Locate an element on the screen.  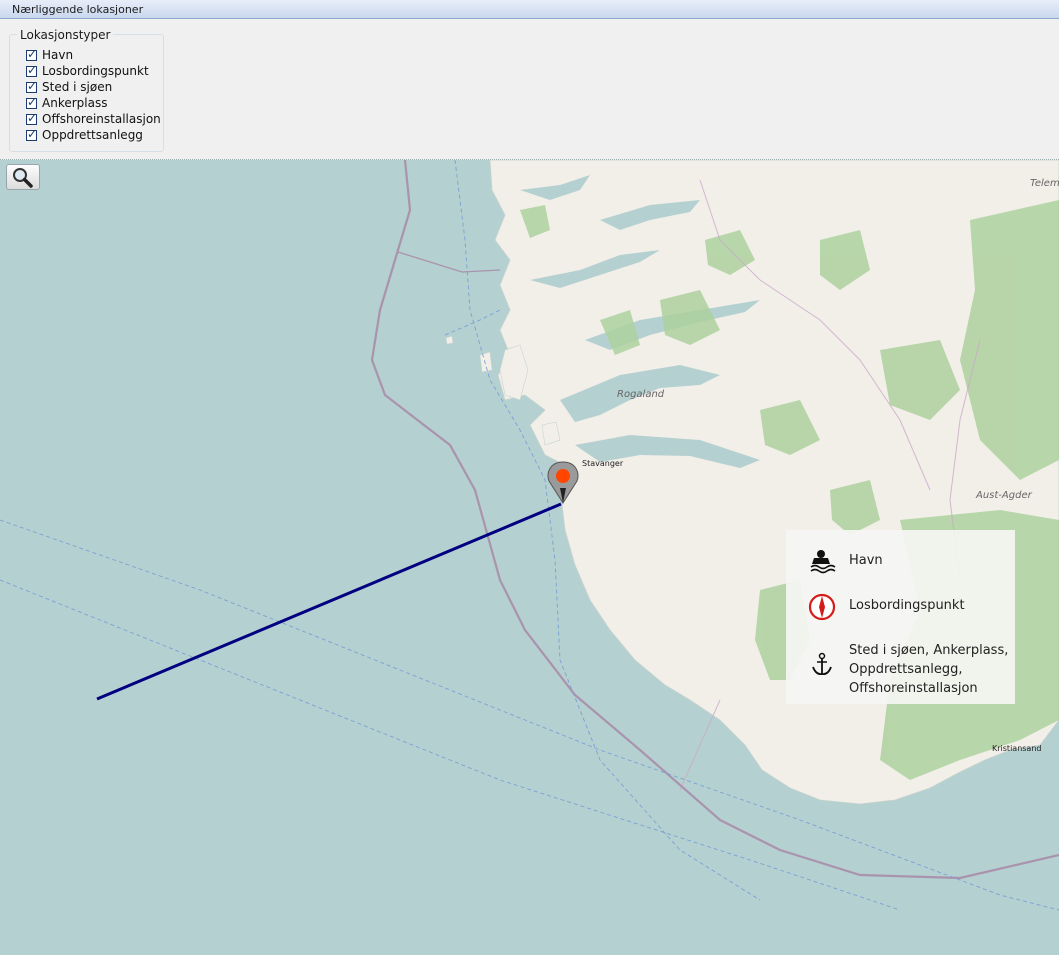
window-titlebar: Nærliggende lokasjoner is located at coordinates (529, 9).